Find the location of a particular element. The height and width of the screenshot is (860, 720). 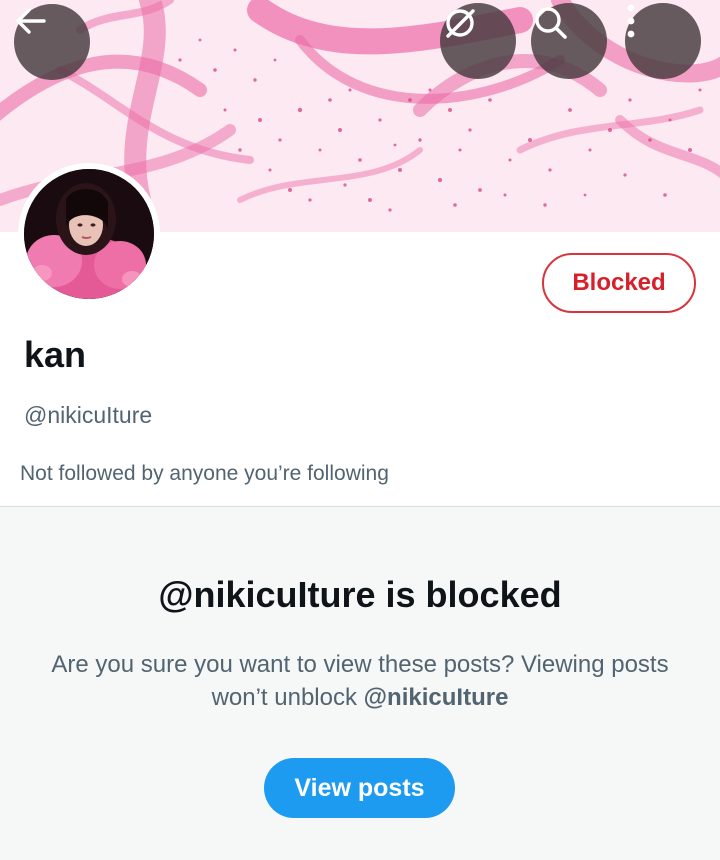

view-posts-button: View posts is located at coordinates (359, 788).